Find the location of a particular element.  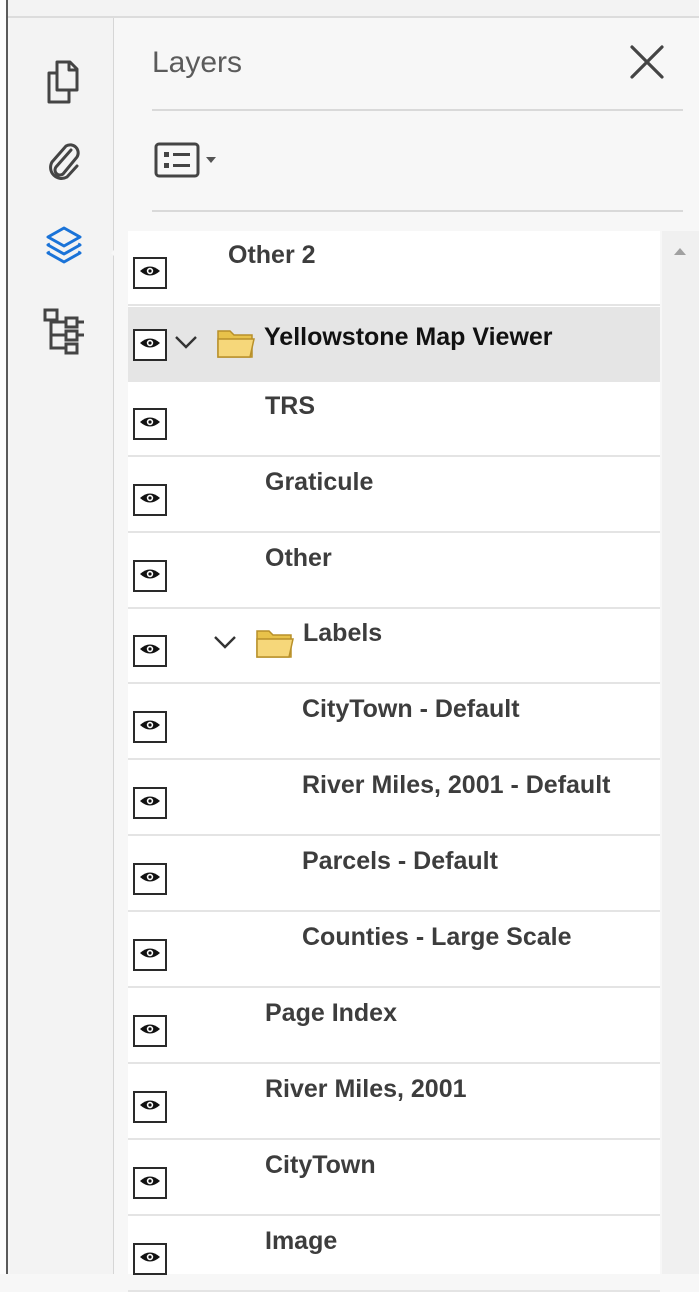

scroll-up-arrow-icon is located at coordinates (680, 251).